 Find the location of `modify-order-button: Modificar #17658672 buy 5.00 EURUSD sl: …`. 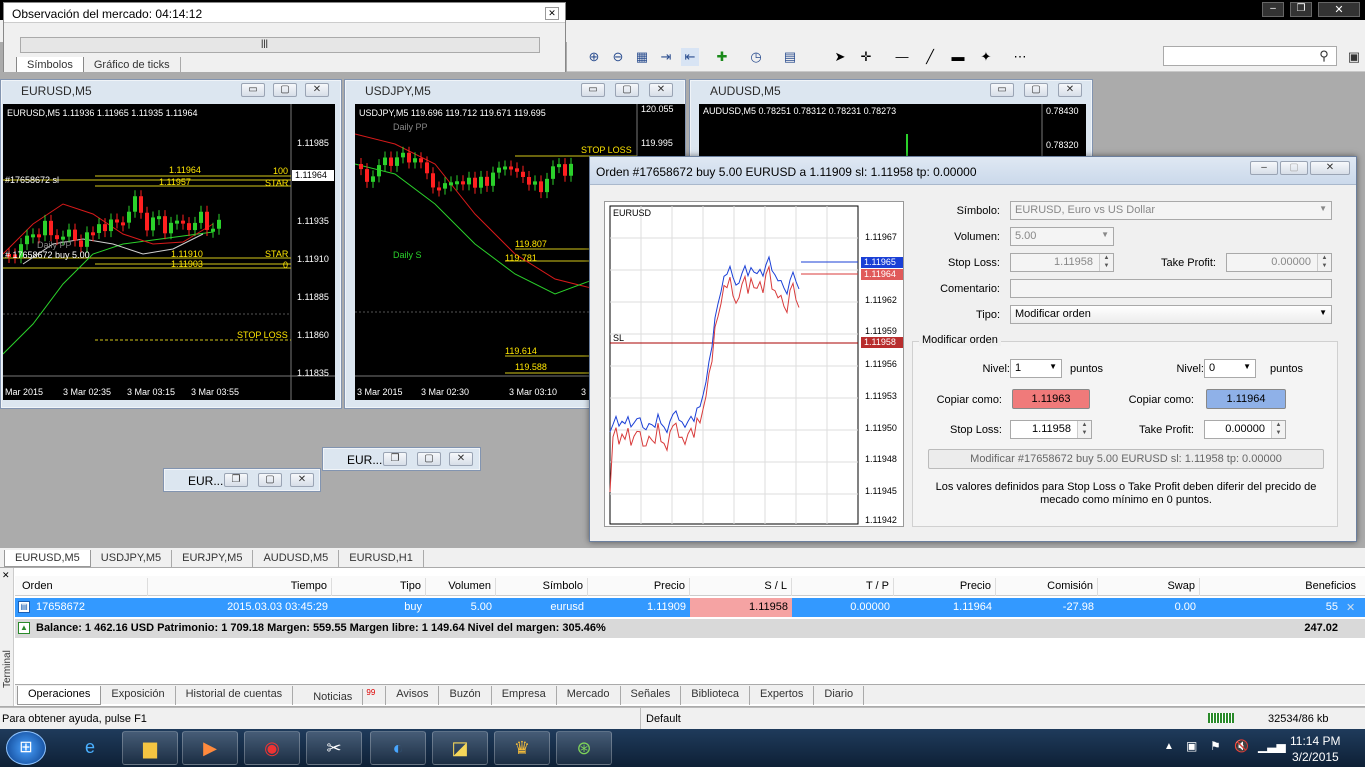

modify-order-button: Modificar #17658672 buy 5.00 EURUSD sl: … is located at coordinates (1126, 459).